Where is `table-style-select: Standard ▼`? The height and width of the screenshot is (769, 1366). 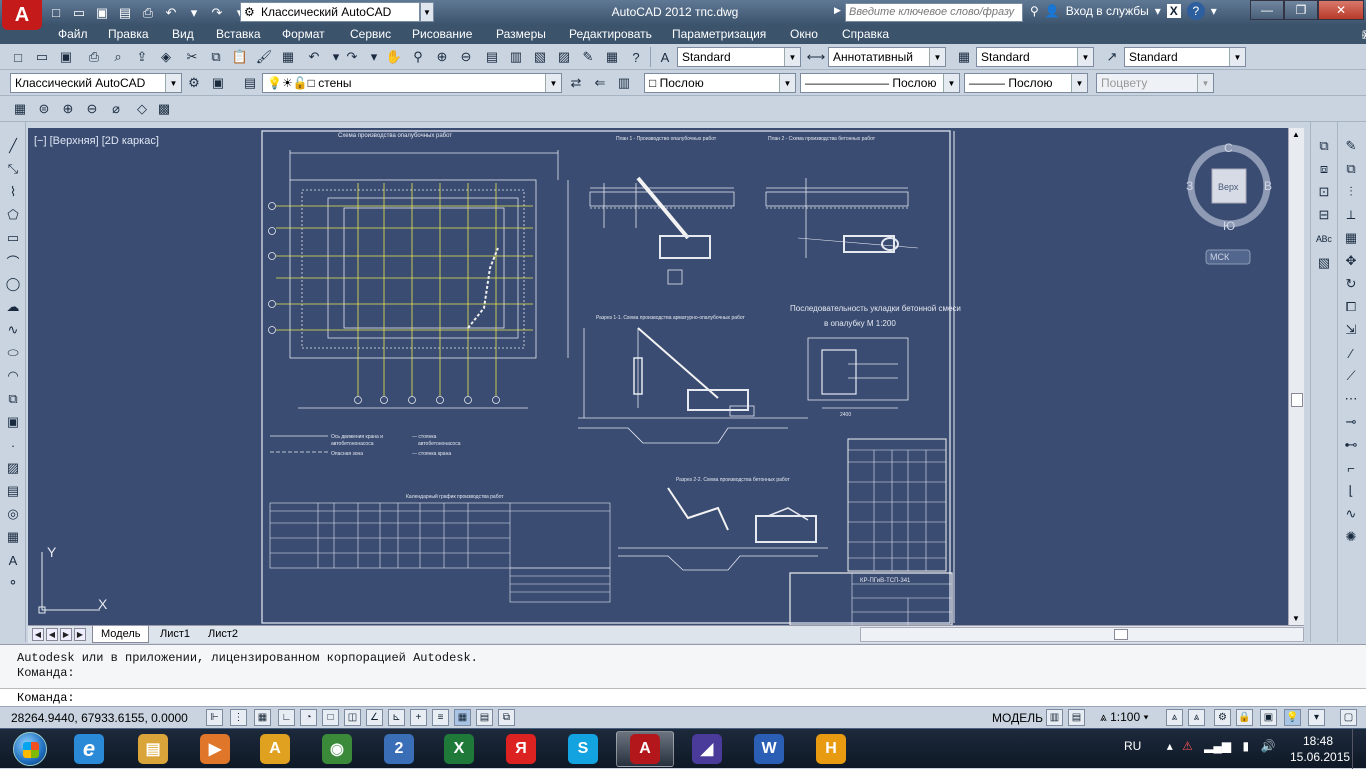 table-style-select: Standard ▼ is located at coordinates (1035, 57).